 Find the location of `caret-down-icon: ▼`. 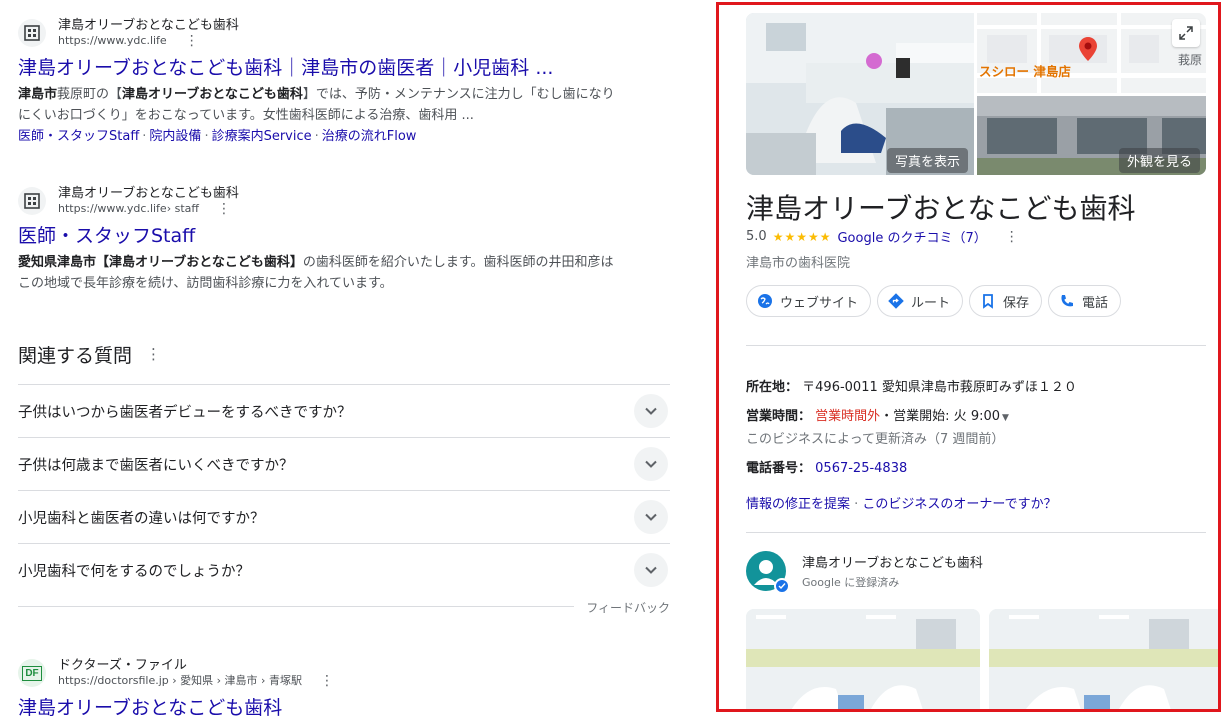

caret-down-icon: ▼ is located at coordinates (1005, 418).